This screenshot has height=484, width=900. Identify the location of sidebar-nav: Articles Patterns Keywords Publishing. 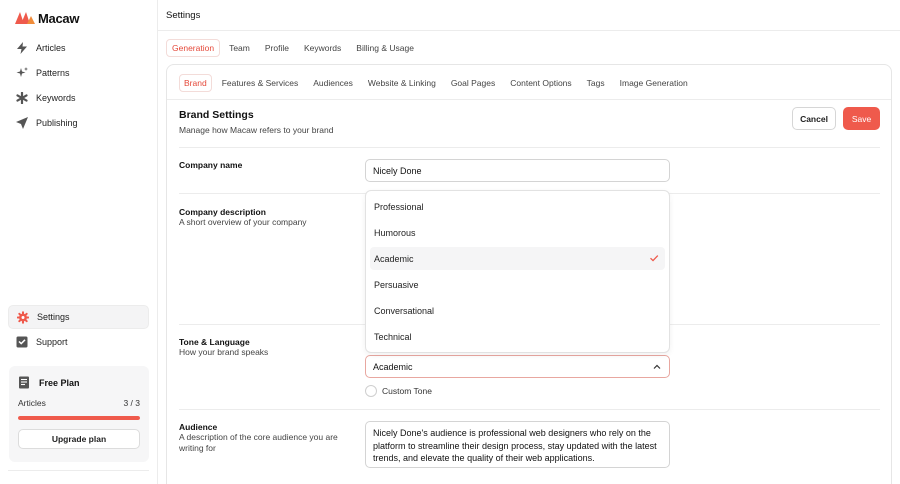
(78, 86).